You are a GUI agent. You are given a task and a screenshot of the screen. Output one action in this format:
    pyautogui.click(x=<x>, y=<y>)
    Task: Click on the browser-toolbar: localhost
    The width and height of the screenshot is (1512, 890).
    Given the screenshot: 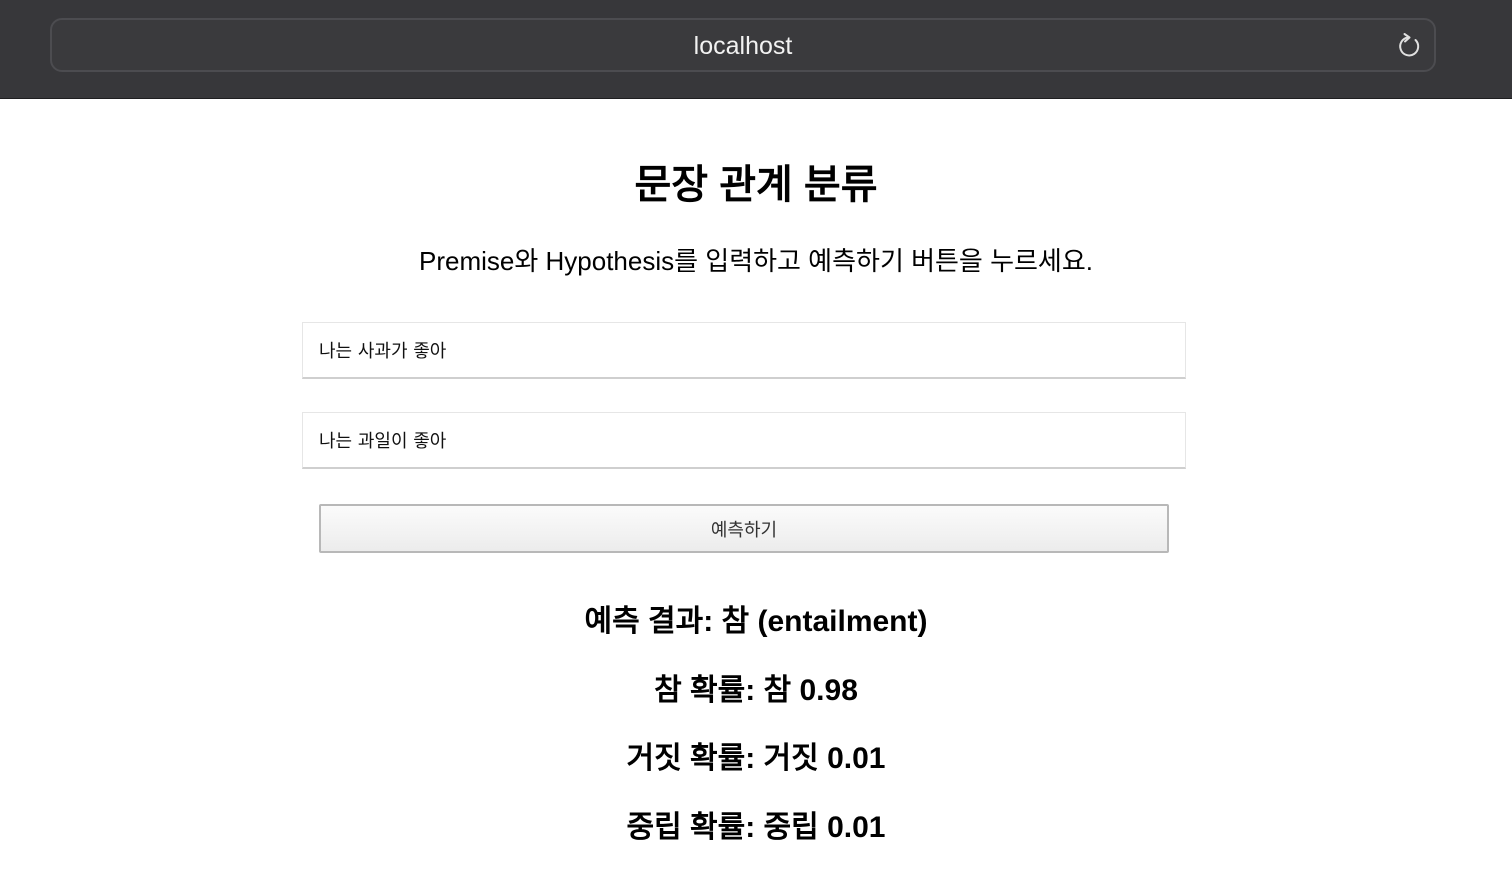 What is the action you would take?
    pyautogui.click(x=756, y=49)
    